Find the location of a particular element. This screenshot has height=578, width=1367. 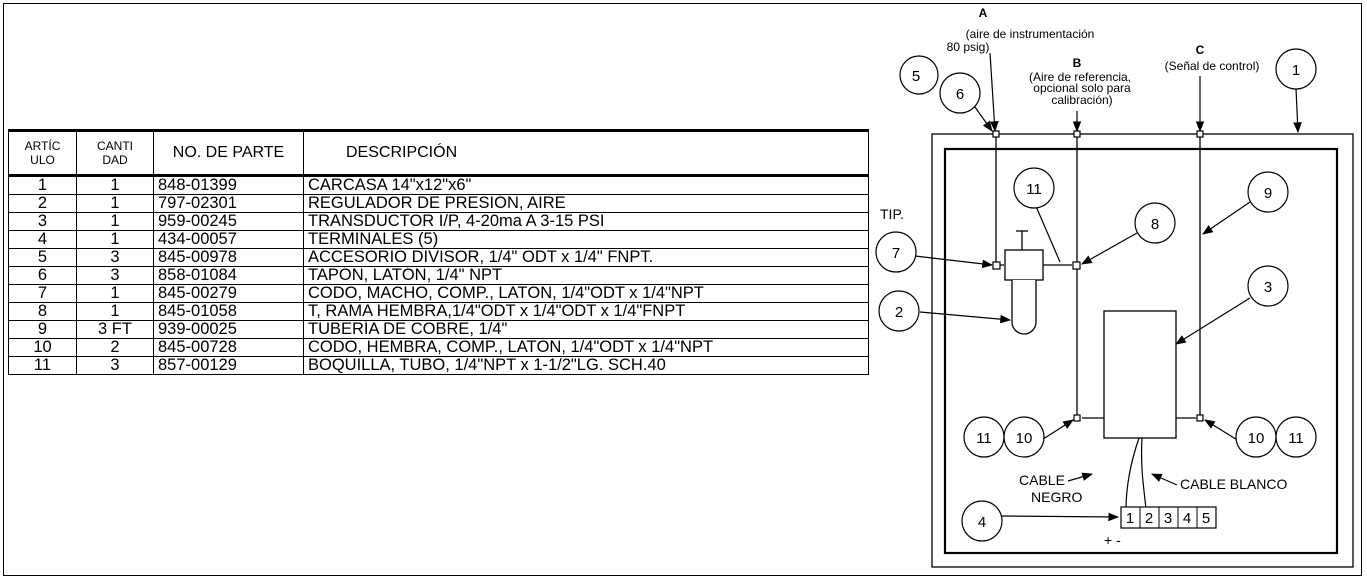

callout-8: 8 is located at coordinates (1155, 223).